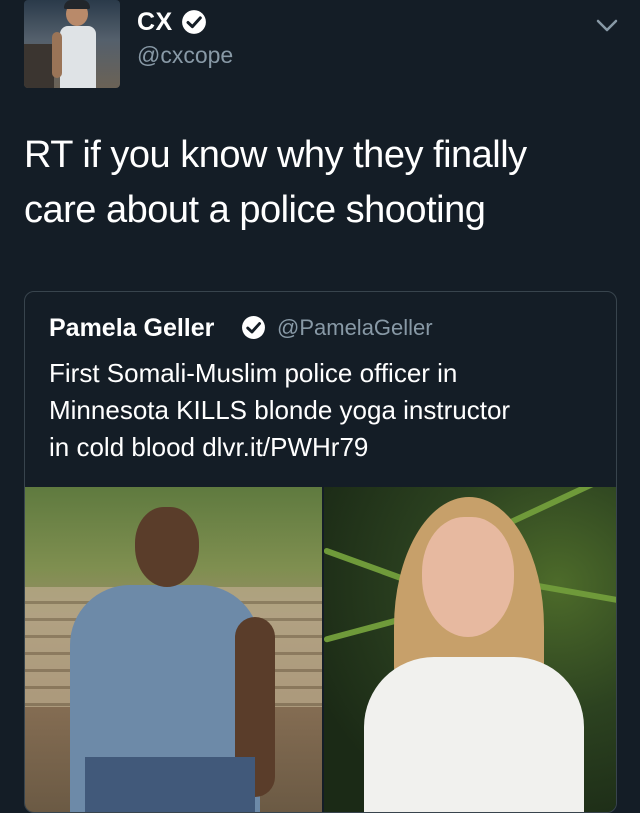 The height and width of the screenshot is (813, 640). Describe the element at coordinates (468, 577) in the screenshot. I see `photo-woman-face` at that location.